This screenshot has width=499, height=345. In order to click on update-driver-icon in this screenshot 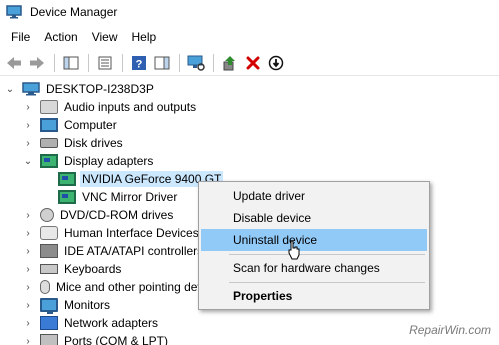, I will do `click(230, 63)`.